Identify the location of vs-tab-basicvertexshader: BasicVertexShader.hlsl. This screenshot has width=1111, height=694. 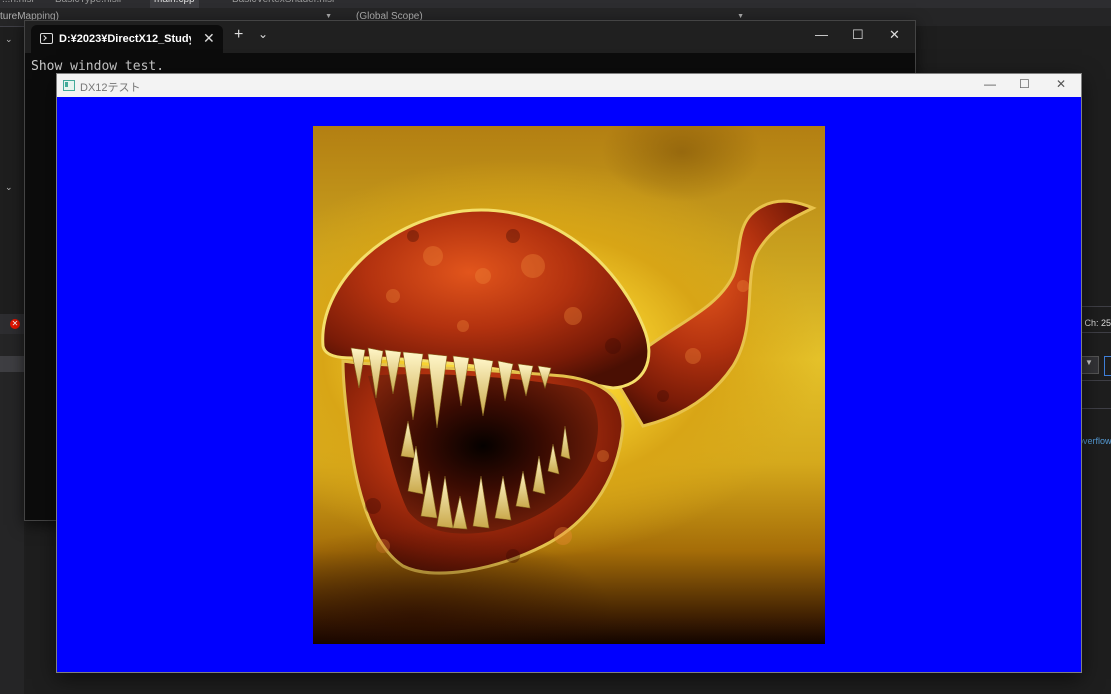
(283, 4).